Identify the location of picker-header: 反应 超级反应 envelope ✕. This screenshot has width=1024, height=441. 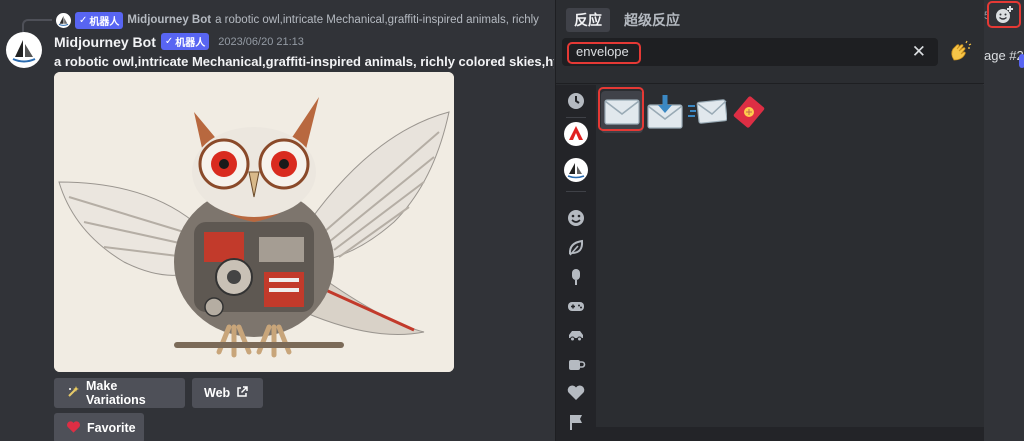
(770, 42).